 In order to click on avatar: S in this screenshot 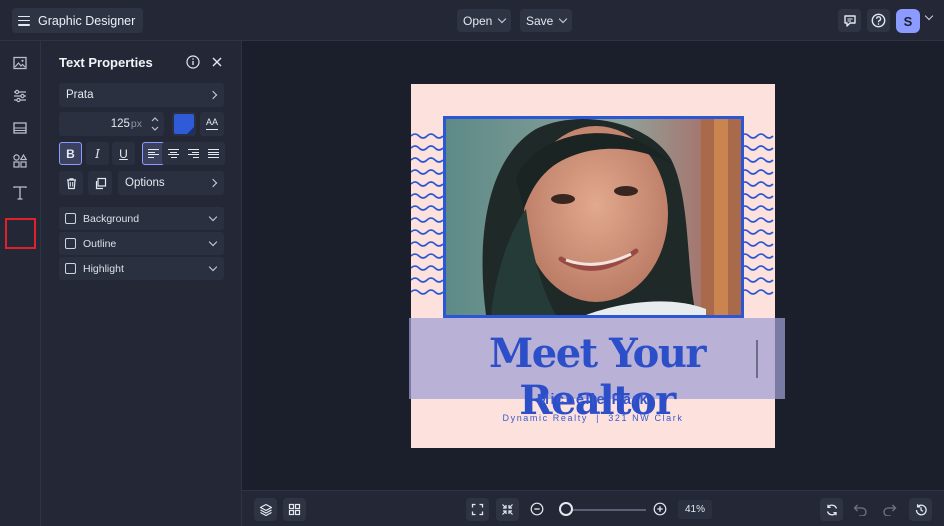, I will do `click(908, 21)`.